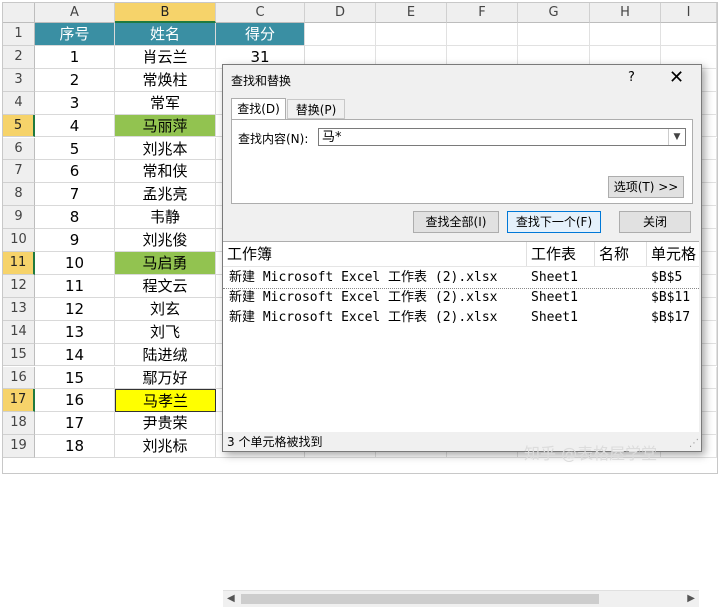 Image resolution: width=720 pixels, height=607 pixels. What do you see at coordinates (75, 218) in the screenshot?
I see `table-cell: 8` at bounding box center [75, 218].